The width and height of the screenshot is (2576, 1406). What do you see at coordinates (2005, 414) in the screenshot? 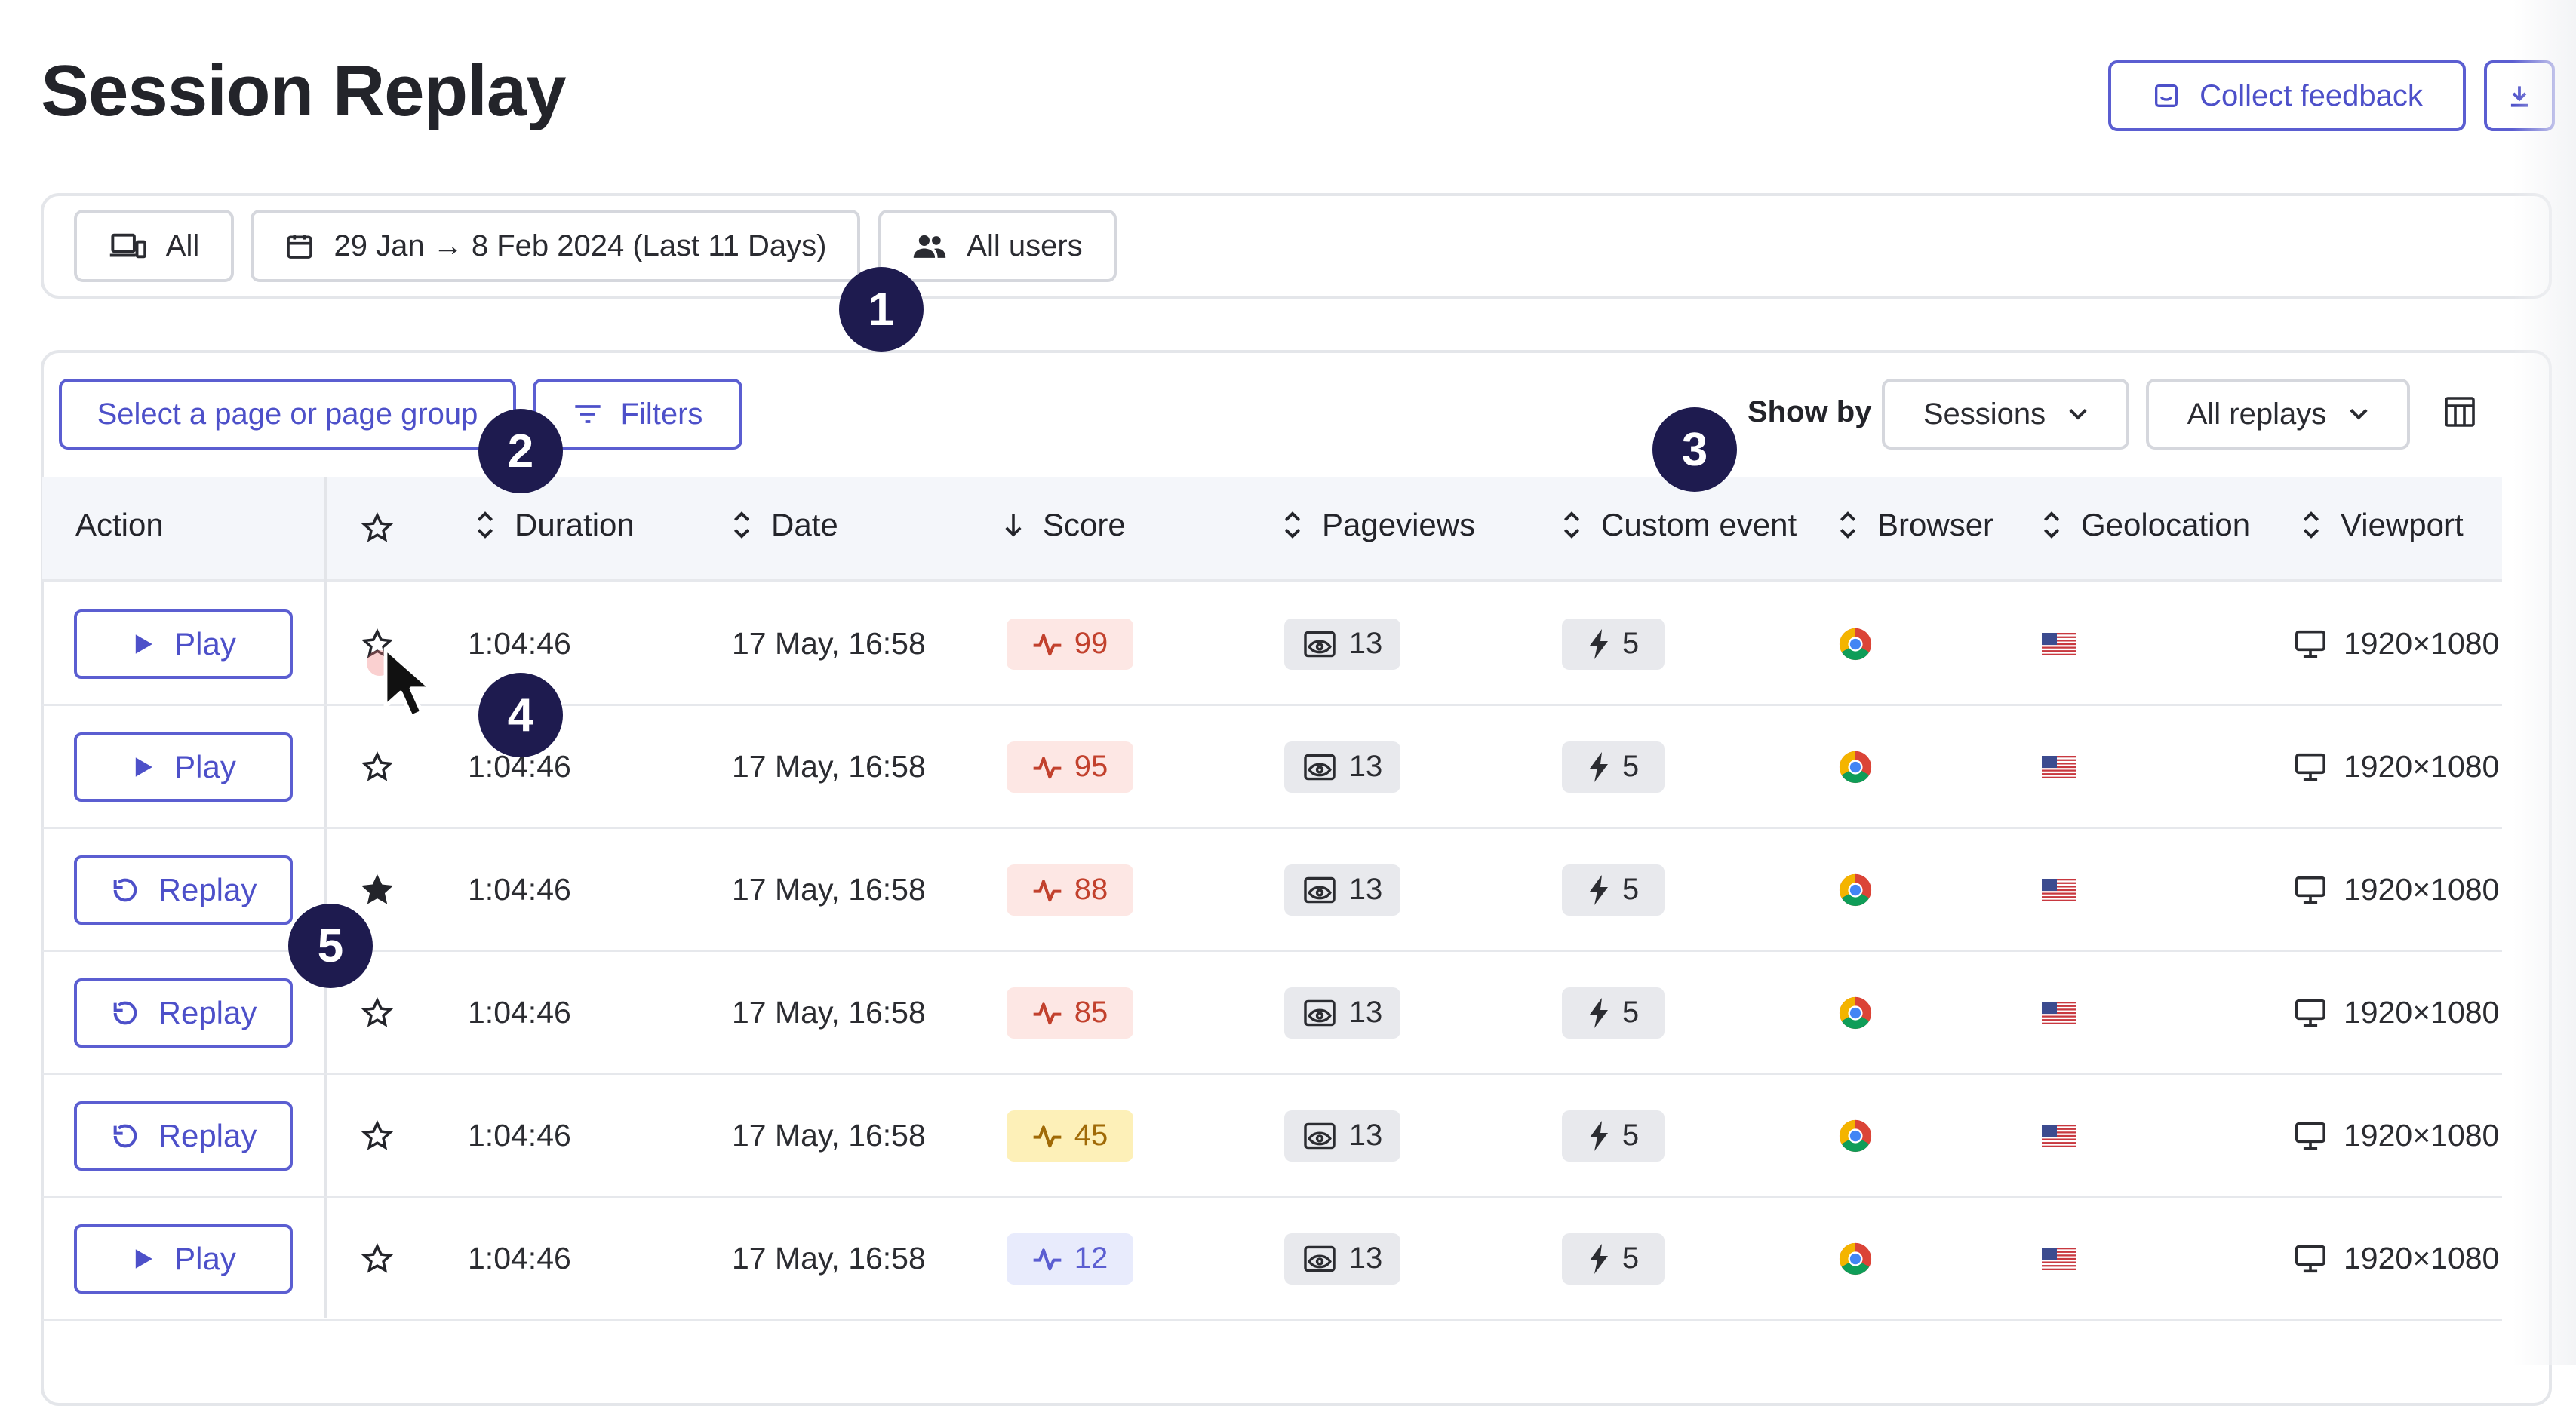
I see `show-by-select: Sessions` at bounding box center [2005, 414].